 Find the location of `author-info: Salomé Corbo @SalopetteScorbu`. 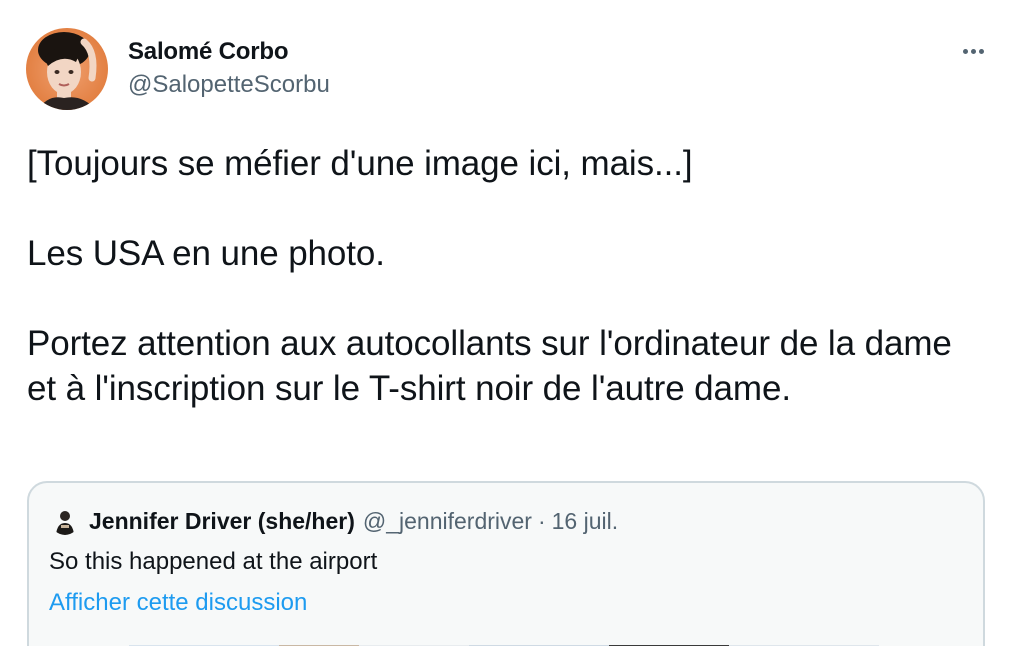

author-info: Salomé Corbo @SalopetteScorbu is located at coordinates (229, 68).